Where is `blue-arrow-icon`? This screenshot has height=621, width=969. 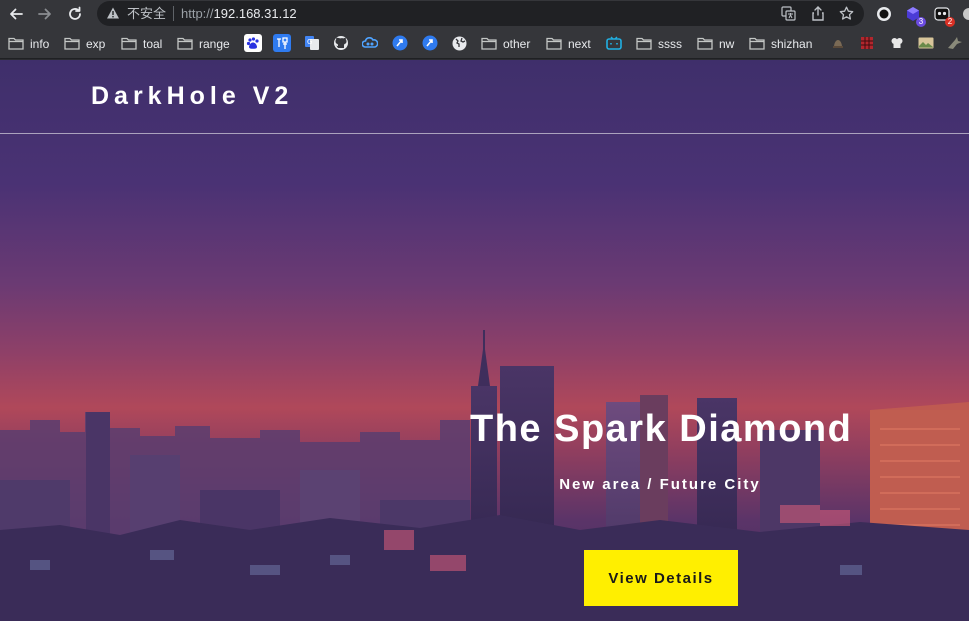 blue-arrow-icon is located at coordinates (400, 43).